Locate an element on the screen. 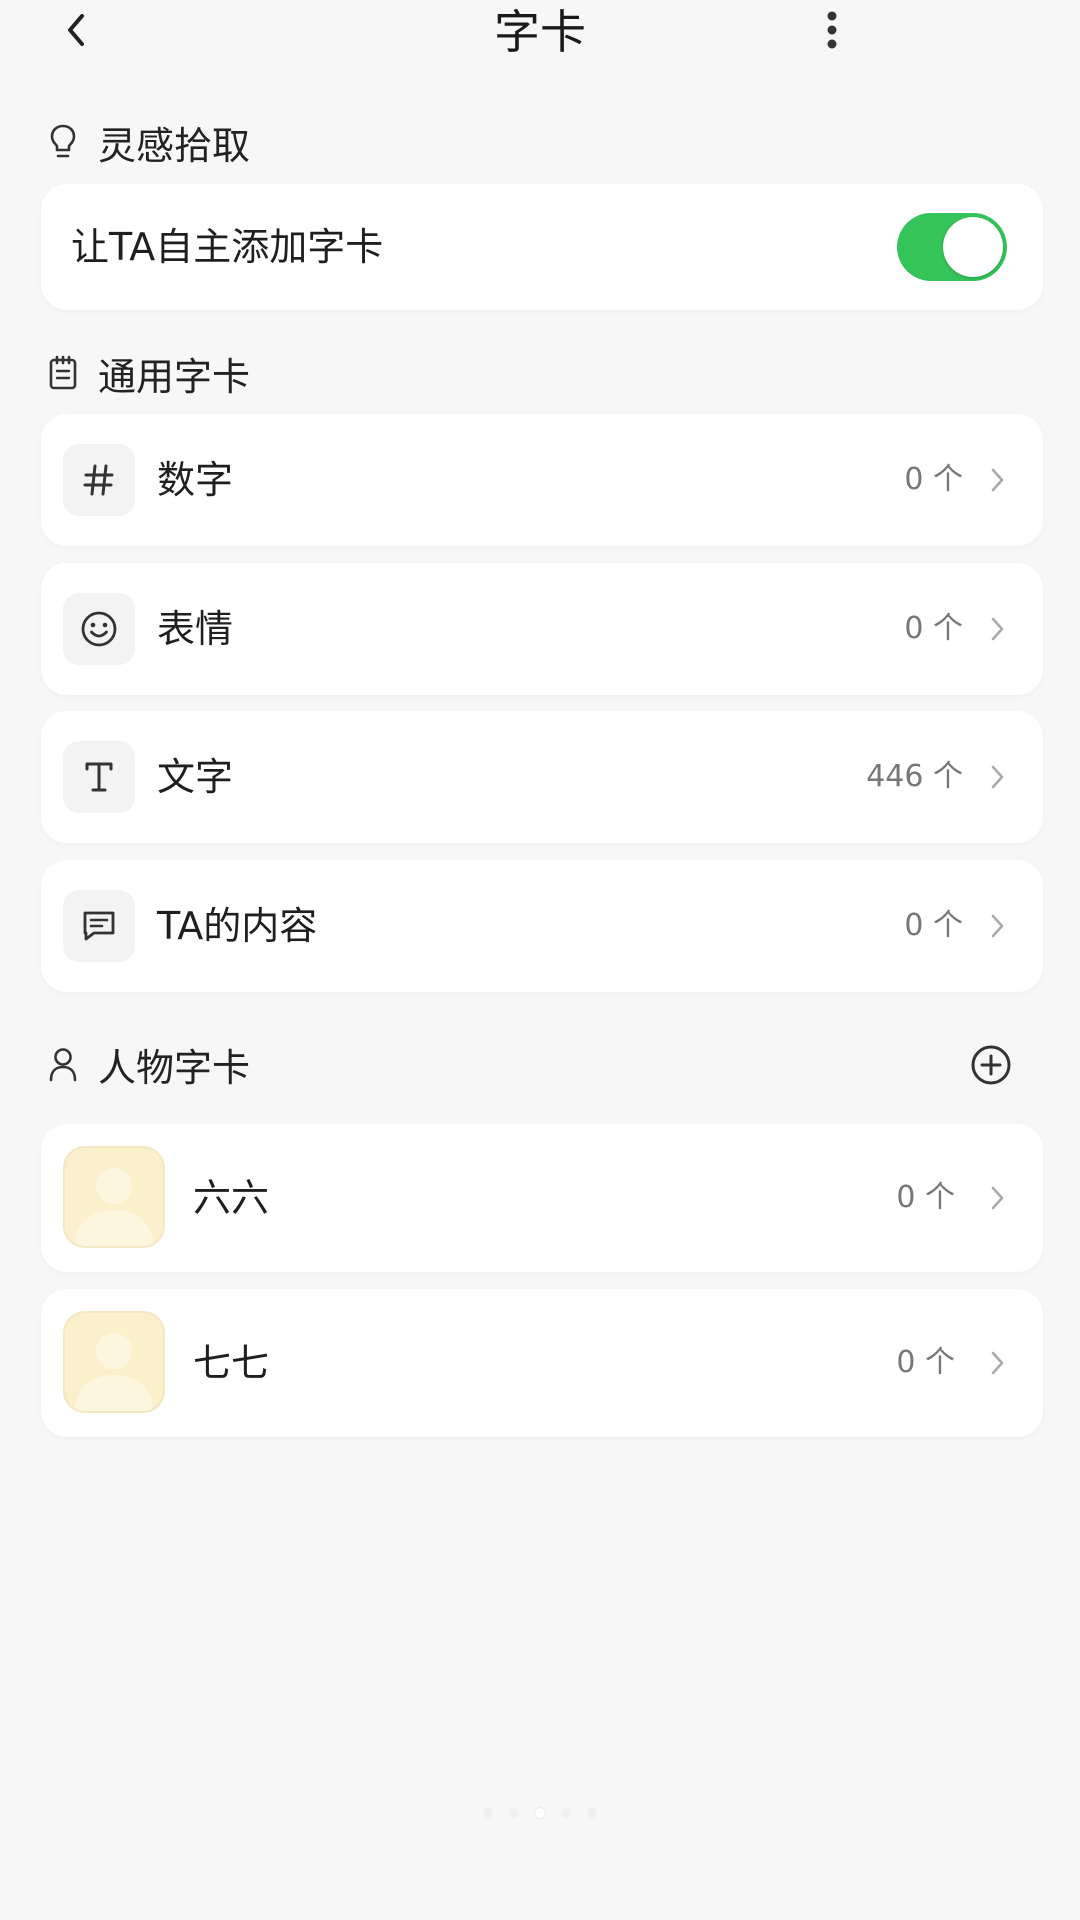 The image size is (1080, 1920). section-label: 人物字卡 is located at coordinates (174, 1067).